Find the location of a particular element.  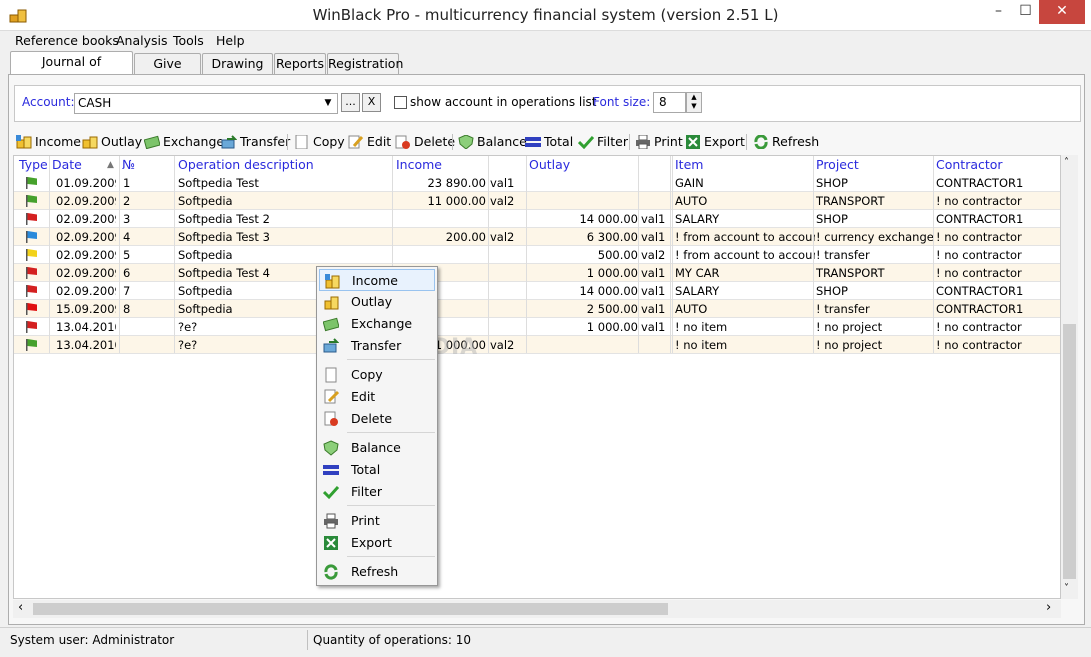

coins-out-icon is located at coordinates (331, 302).